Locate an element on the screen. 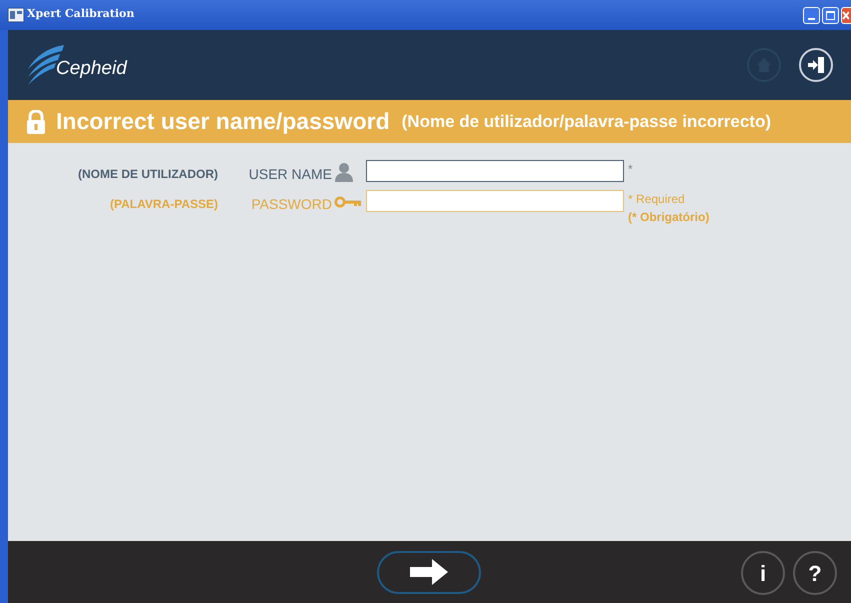 The width and height of the screenshot is (851, 603). field-translation: (NOME DE UTILIZADOR) is located at coordinates (147, 174).